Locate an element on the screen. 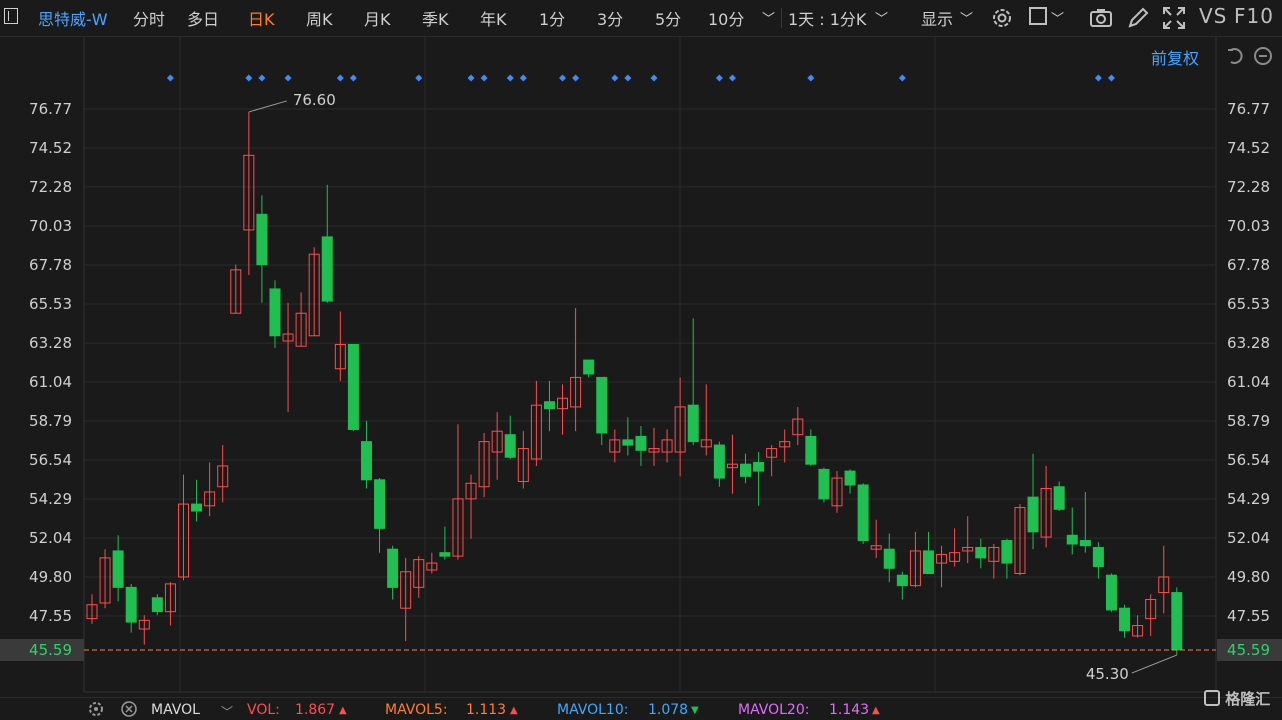  current-price-label-right: 45.59 is located at coordinates (1248, 650).